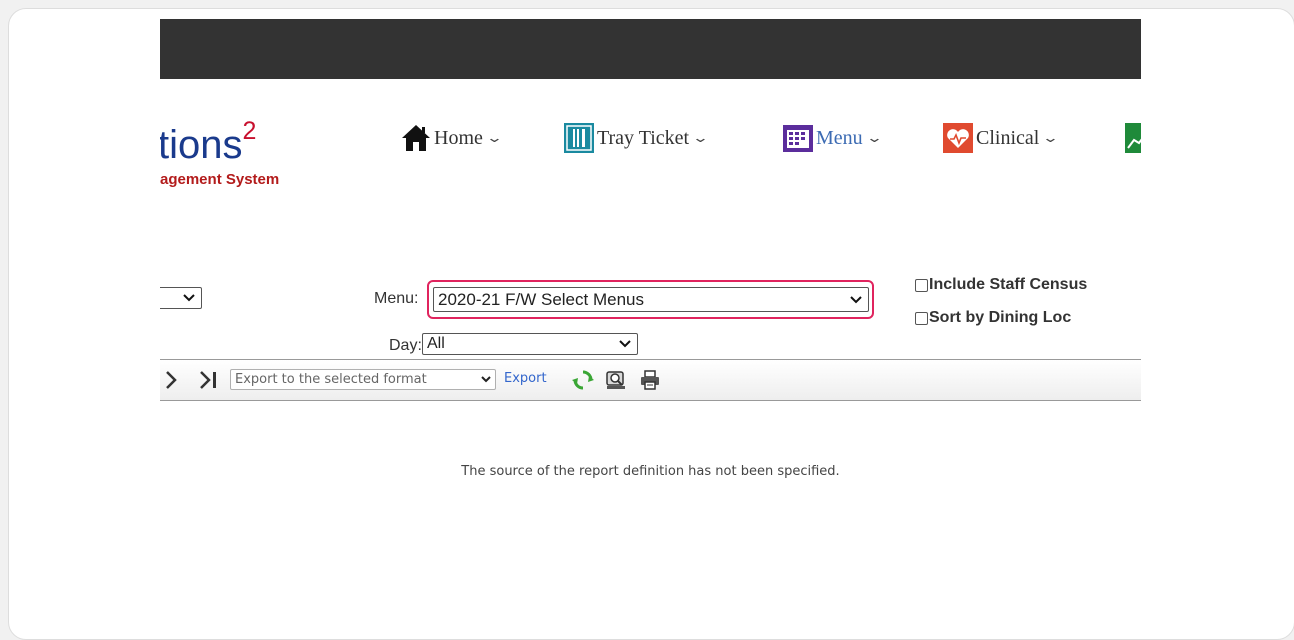 Image resolution: width=1294 pixels, height=640 pixels. What do you see at coordinates (201, 145) in the screenshot?
I see `logo-text: tions` at bounding box center [201, 145].